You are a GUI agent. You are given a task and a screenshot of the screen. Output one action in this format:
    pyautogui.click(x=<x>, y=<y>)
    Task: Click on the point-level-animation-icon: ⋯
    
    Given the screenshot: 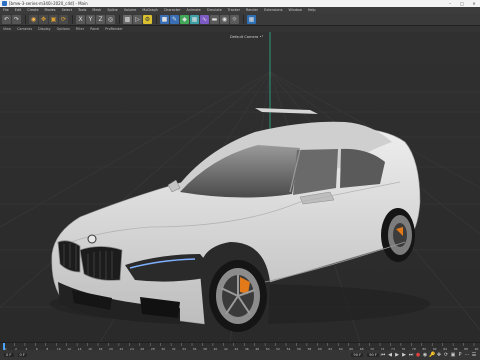 What is the action you would take?
    pyautogui.click(x=467, y=355)
    